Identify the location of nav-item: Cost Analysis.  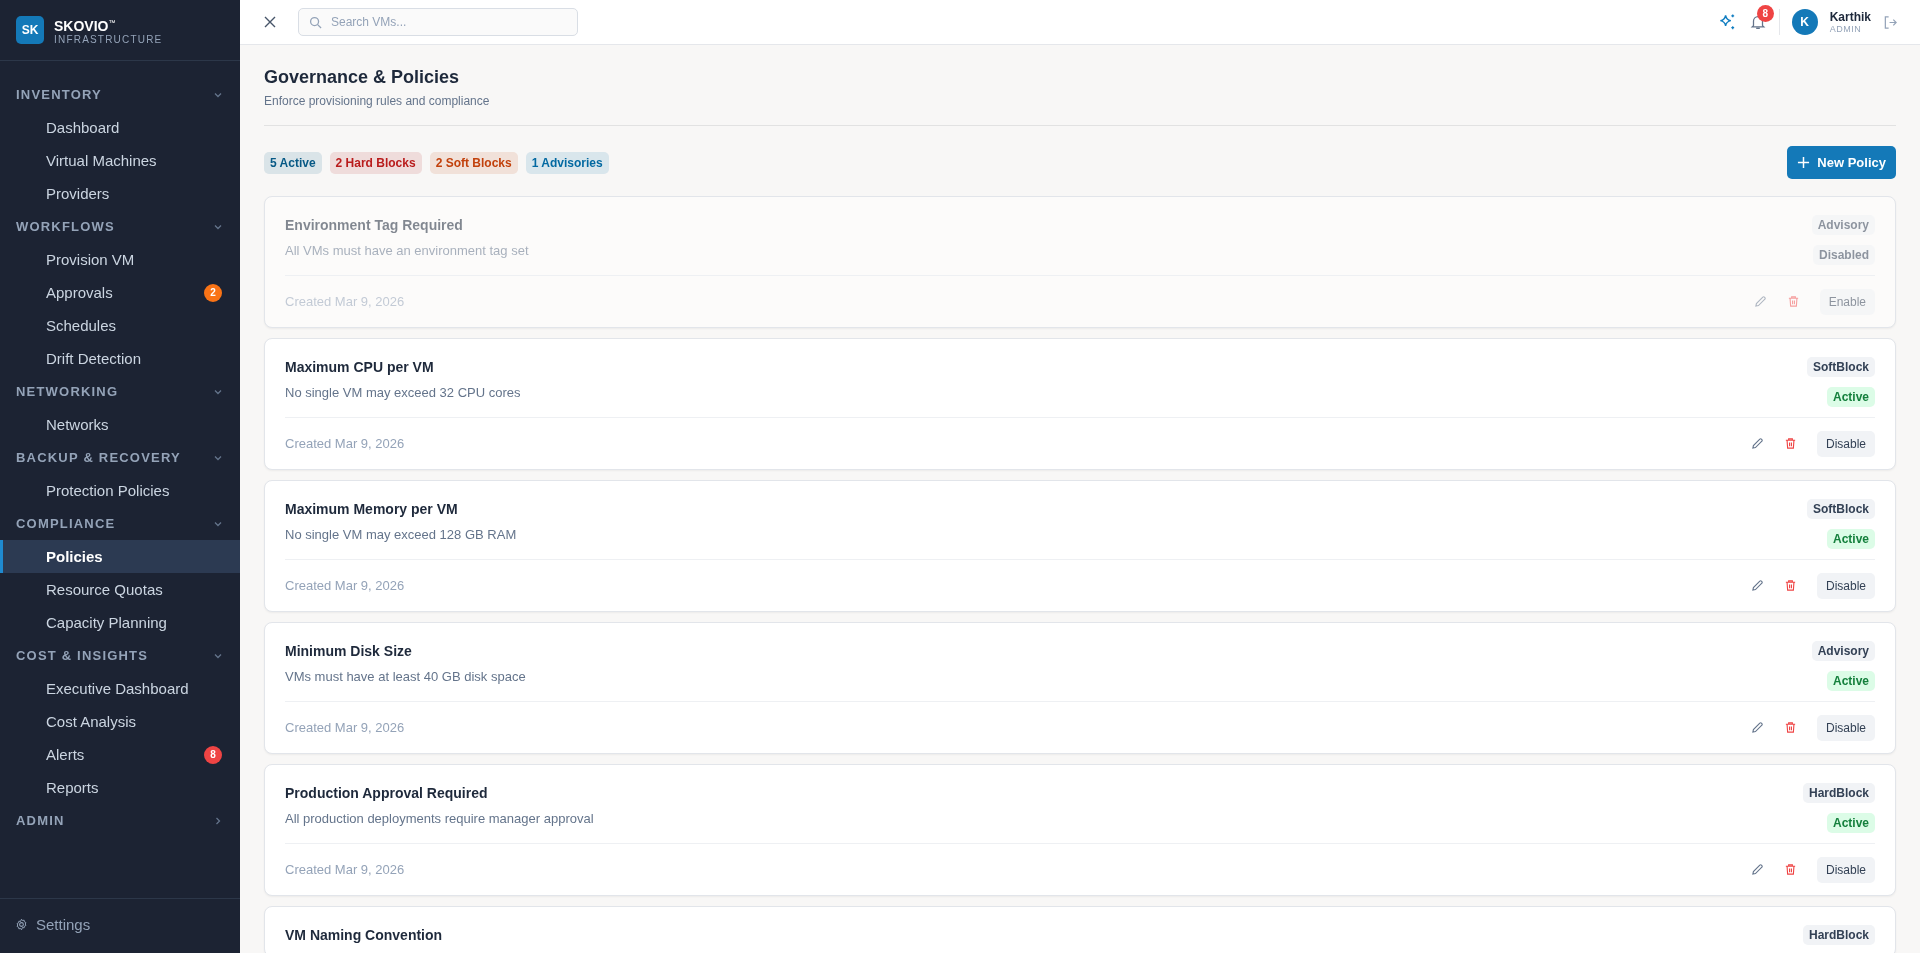
(120, 721).